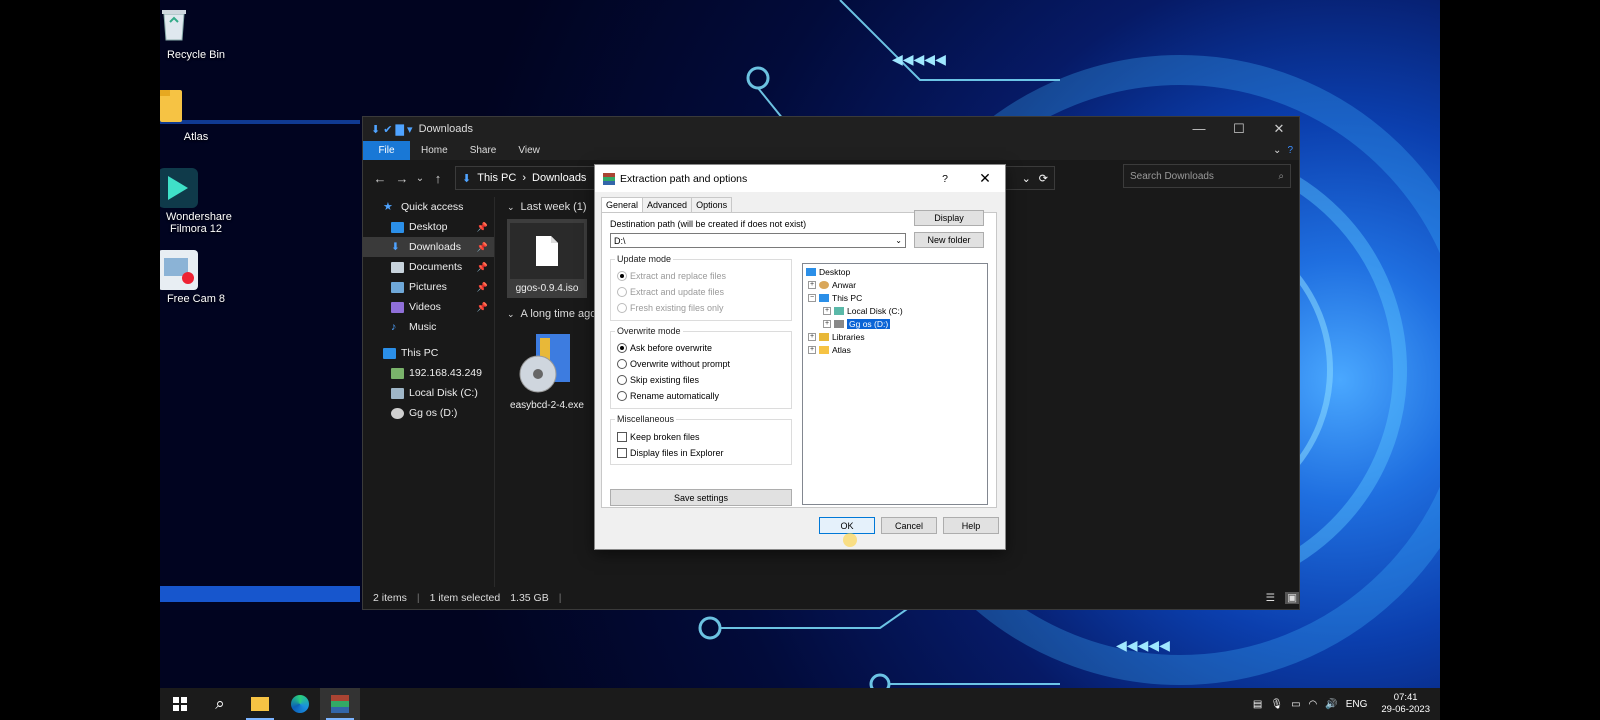  I want to click on search-icon: ⌕, so click(220, 703).